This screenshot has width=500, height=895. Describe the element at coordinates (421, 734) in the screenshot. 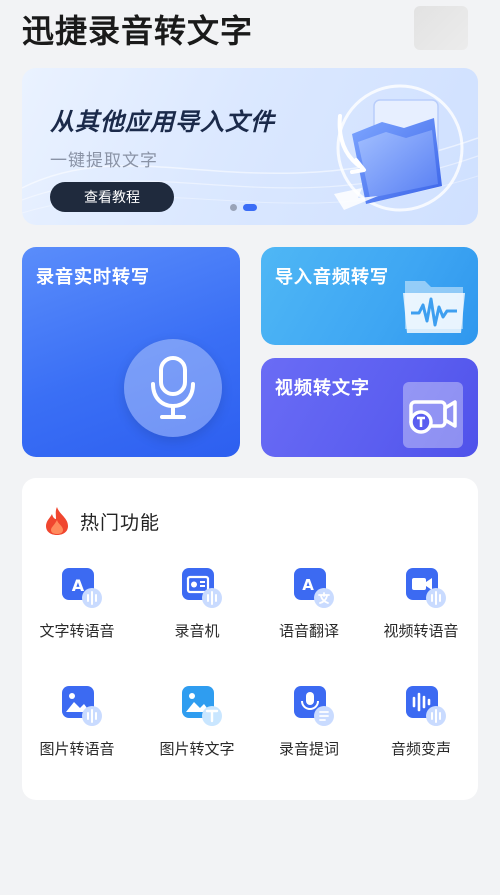

I see `grid-item-voice-changer: 音频变声` at that location.